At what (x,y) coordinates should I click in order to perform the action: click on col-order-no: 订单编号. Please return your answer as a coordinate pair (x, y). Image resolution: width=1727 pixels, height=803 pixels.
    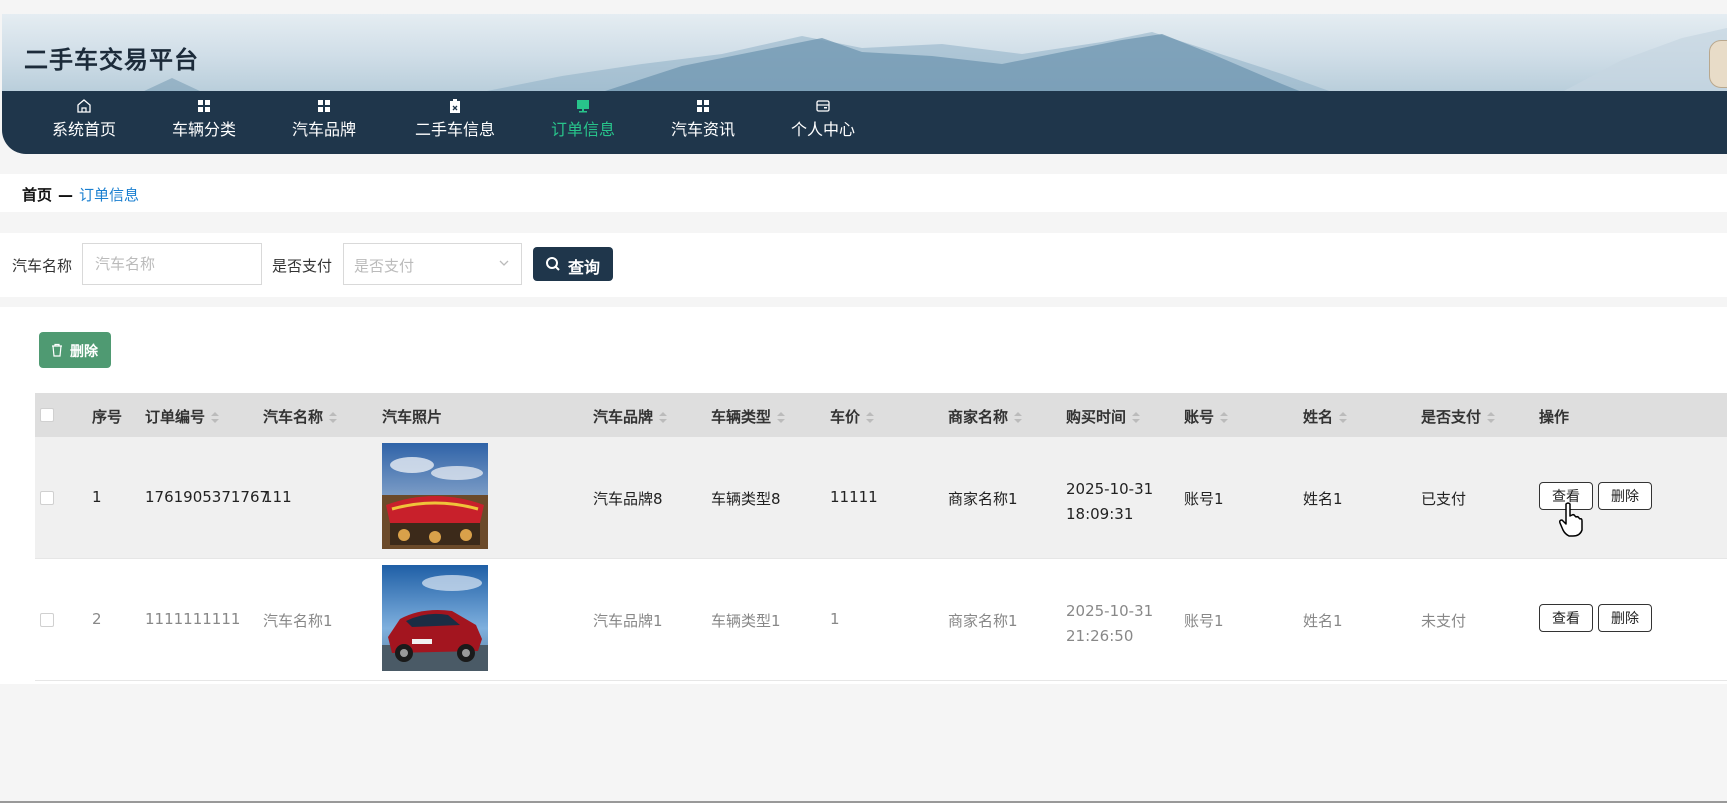
    Looking at the image, I should click on (182, 416).